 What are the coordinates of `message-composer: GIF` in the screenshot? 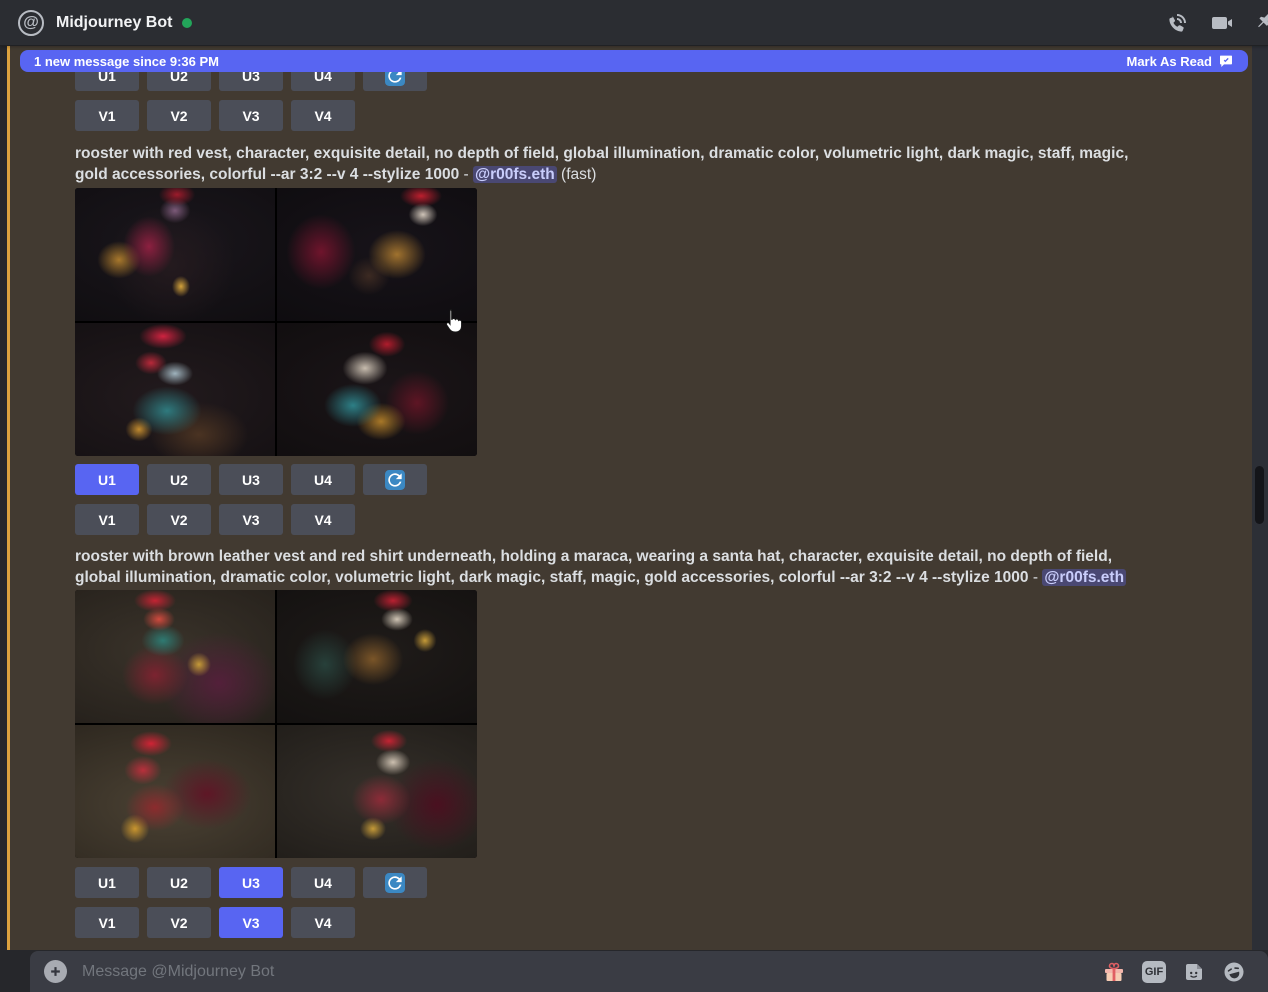 It's located at (649, 971).